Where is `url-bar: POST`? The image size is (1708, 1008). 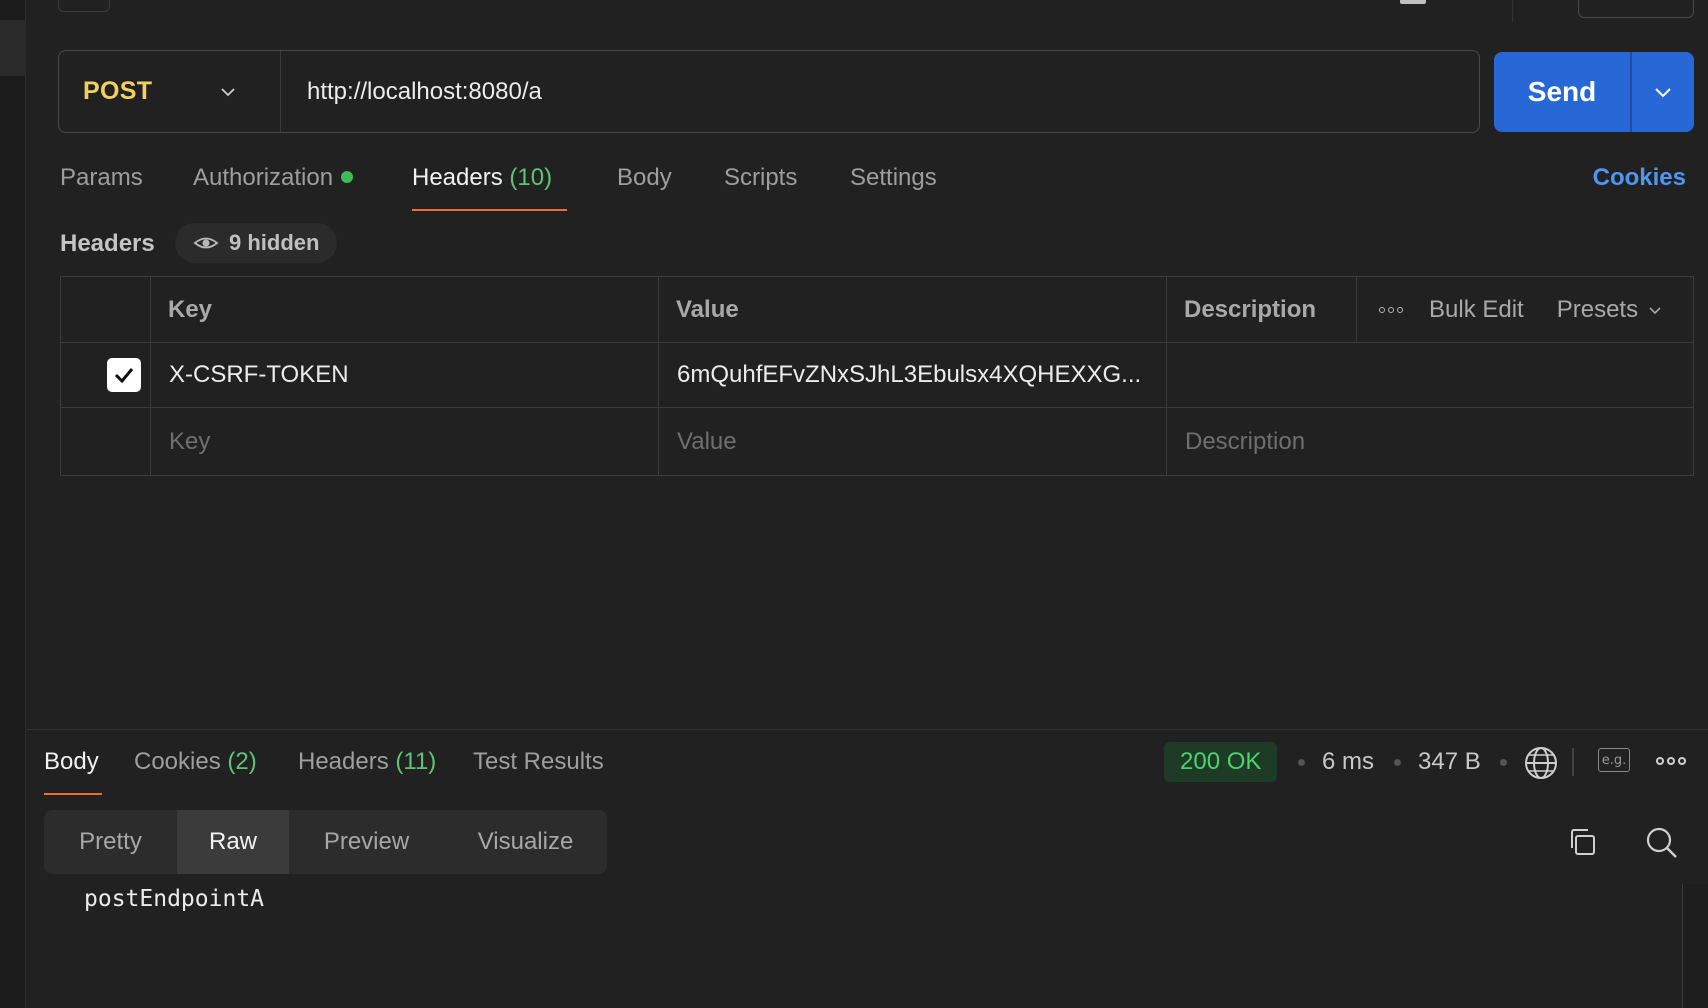 url-bar: POST is located at coordinates (769, 91).